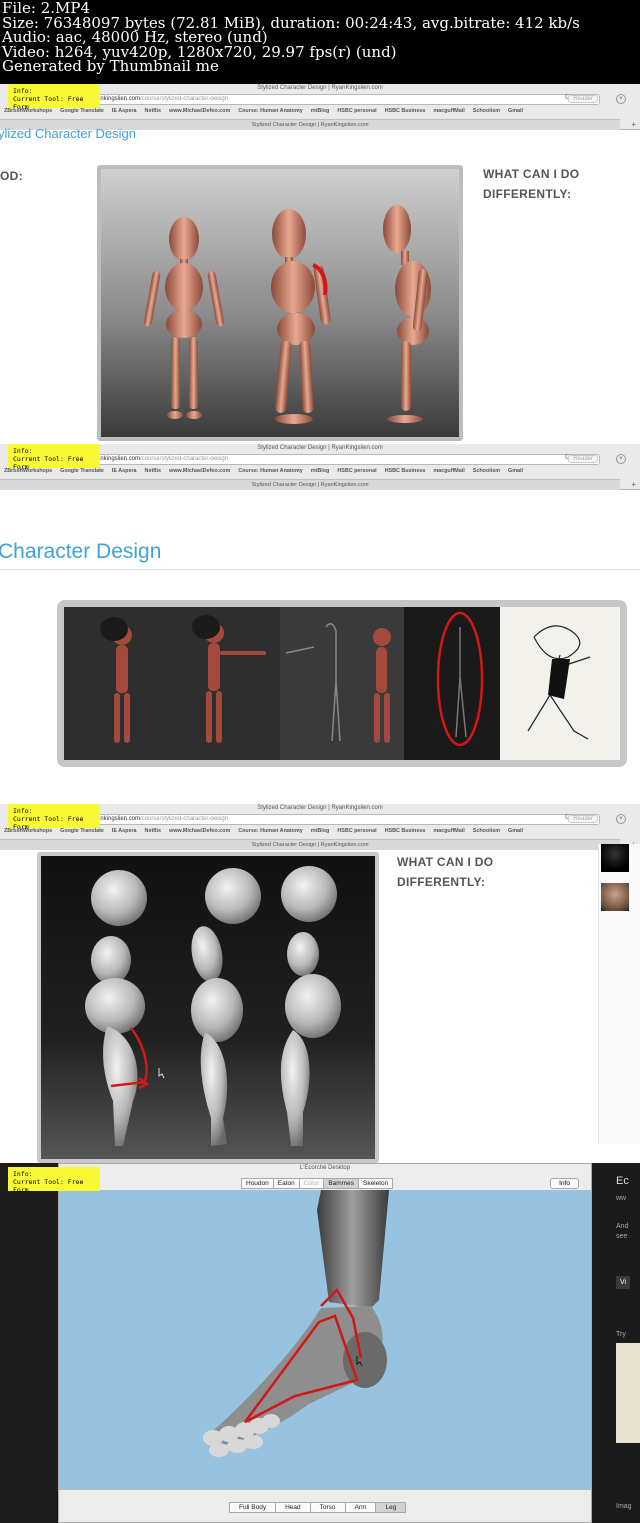 Image resolution: width=640 pixels, height=1523 pixels. What do you see at coordinates (293, 1507) in the screenshot?
I see `tab-head: Head` at bounding box center [293, 1507].